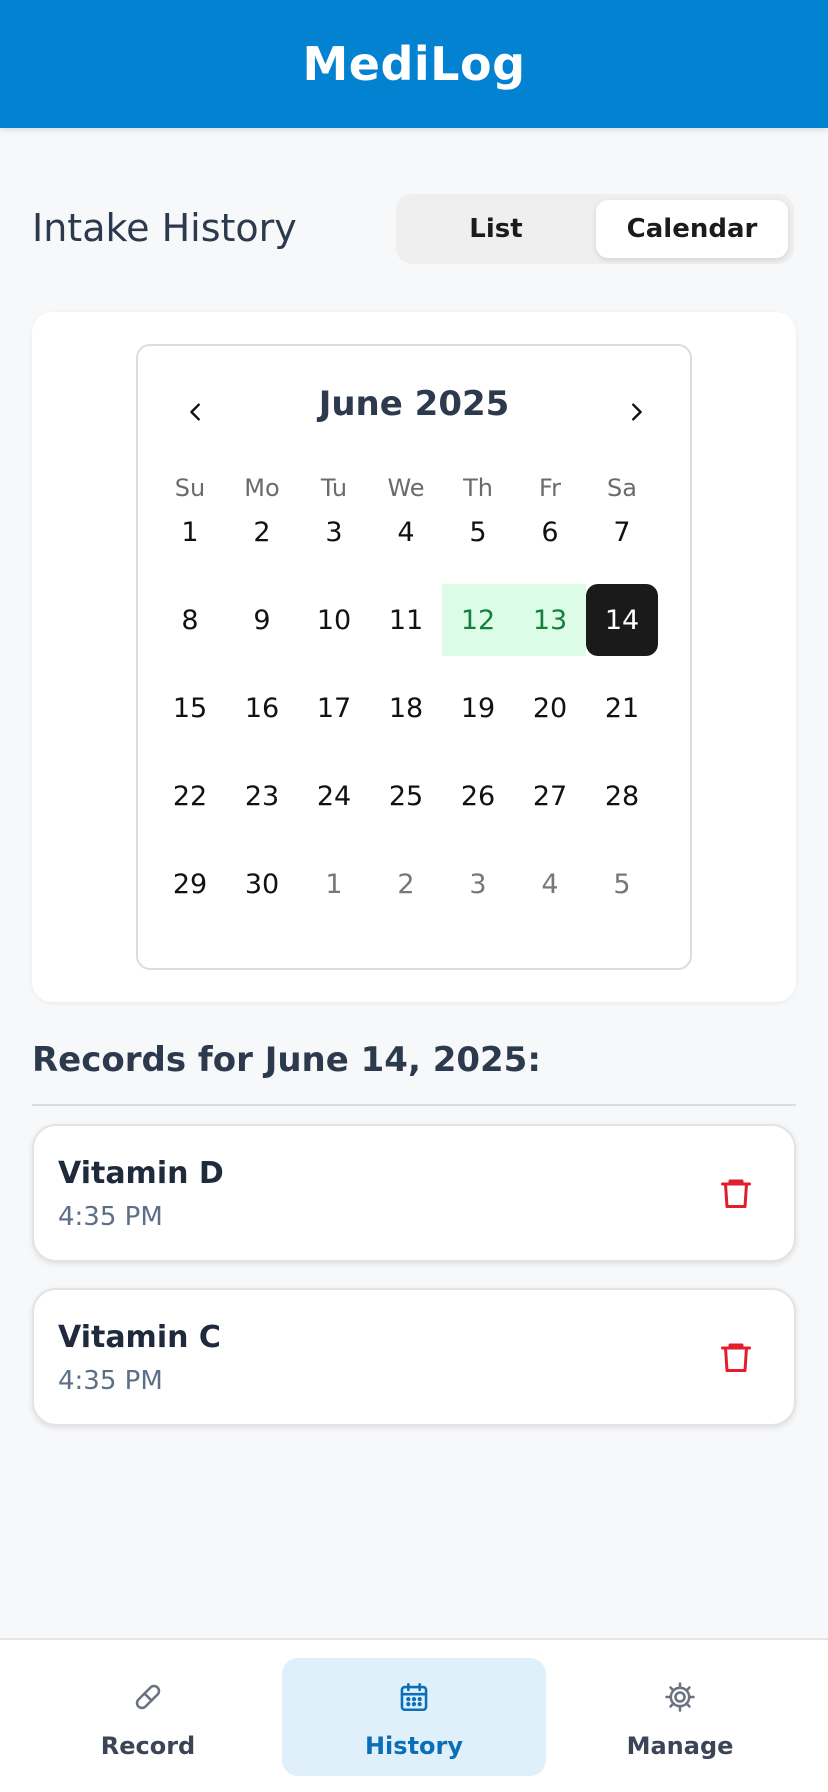 This screenshot has width=828, height=1792. What do you see at coordinates (680, 1697) in the screenshot?
I see `gear-icon` at bounding box center [680, 1697].